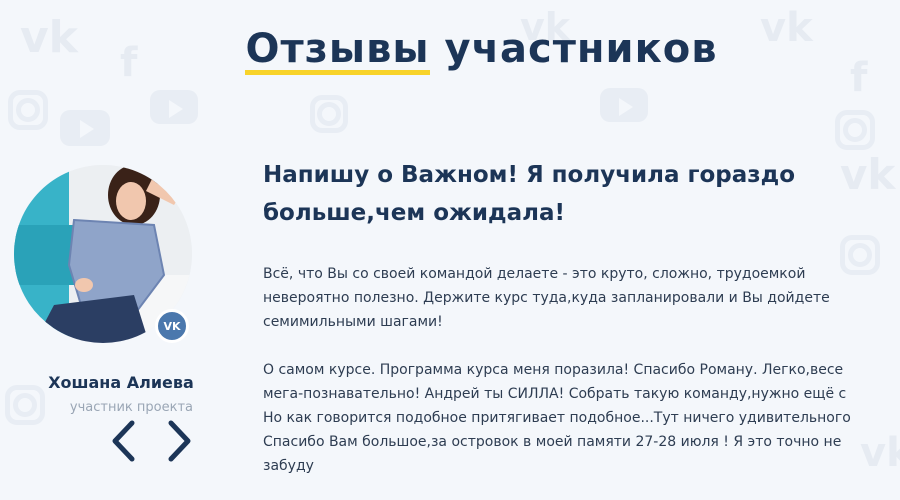 Image resolution: width=900 pixels, height=500 pixels. I want to click on chevron-left-icon, so click(123, 441).